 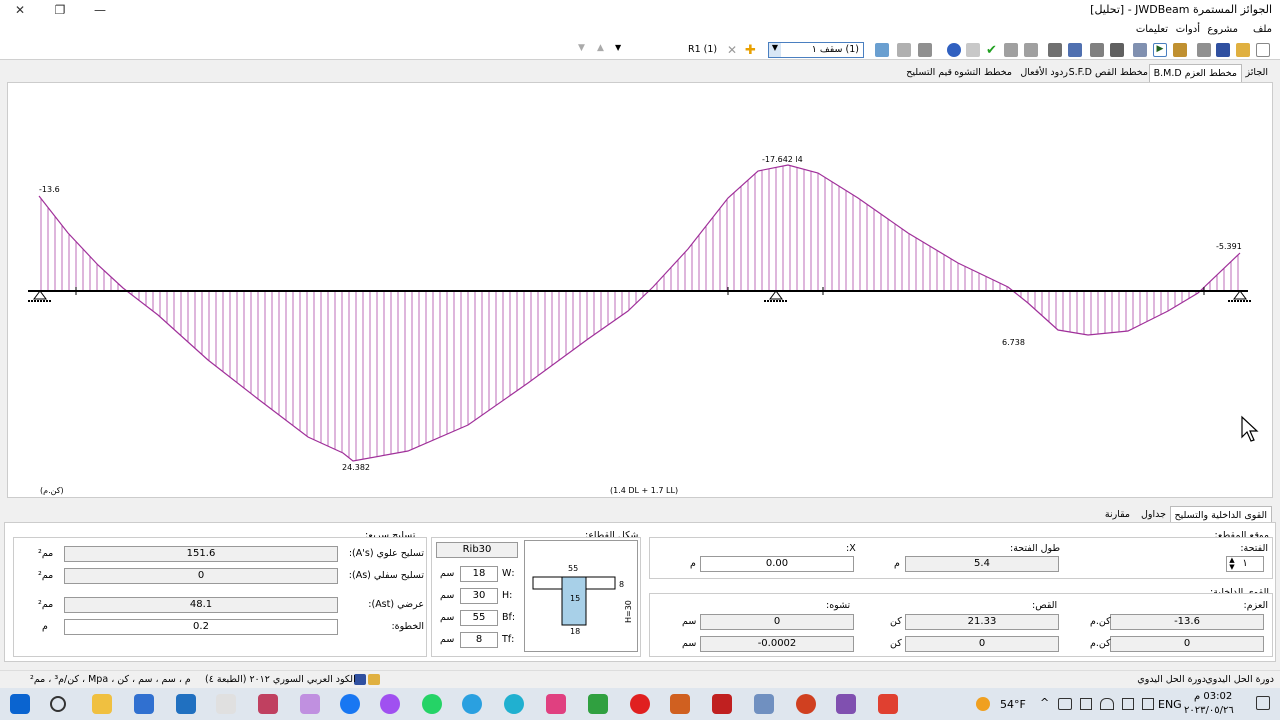 I want to click on tf-input: 8, so click(x=479, y=640).